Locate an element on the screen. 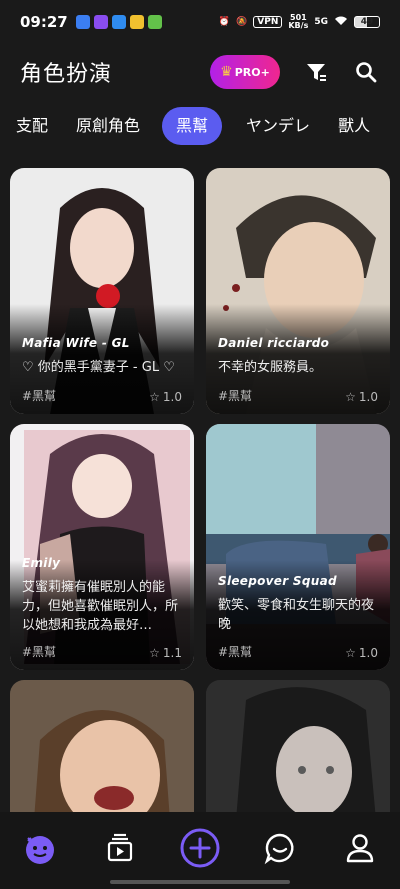  chat-bubble-icon is located at coordinates (279, 848).